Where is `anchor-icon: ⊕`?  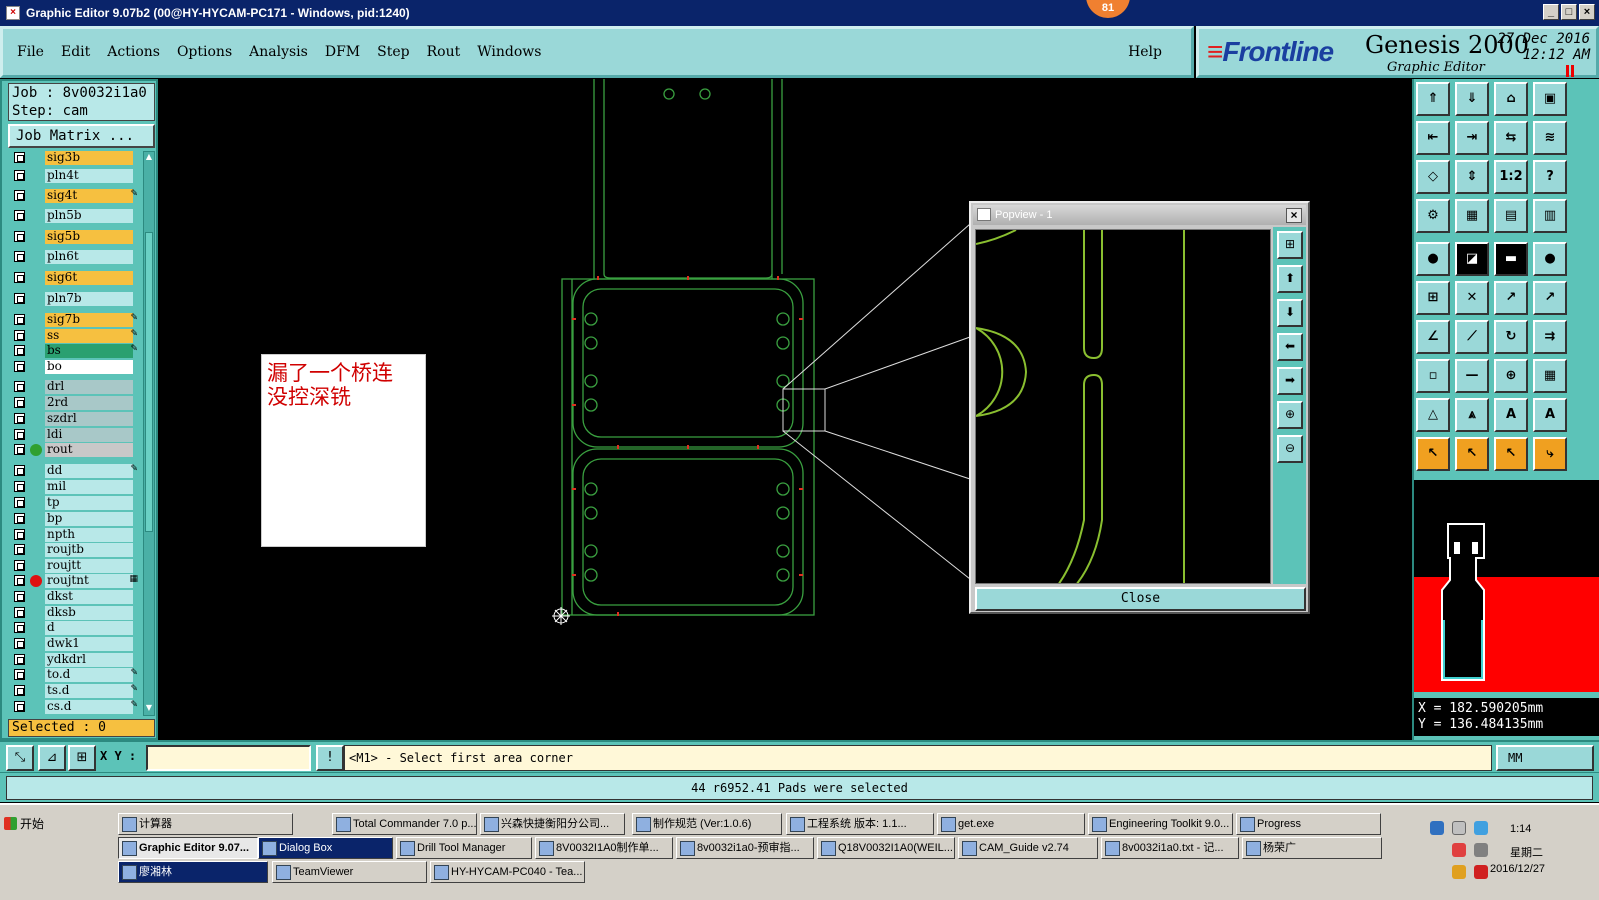
anchor-icon: ⊕ is located at coordinates (1511, 376).